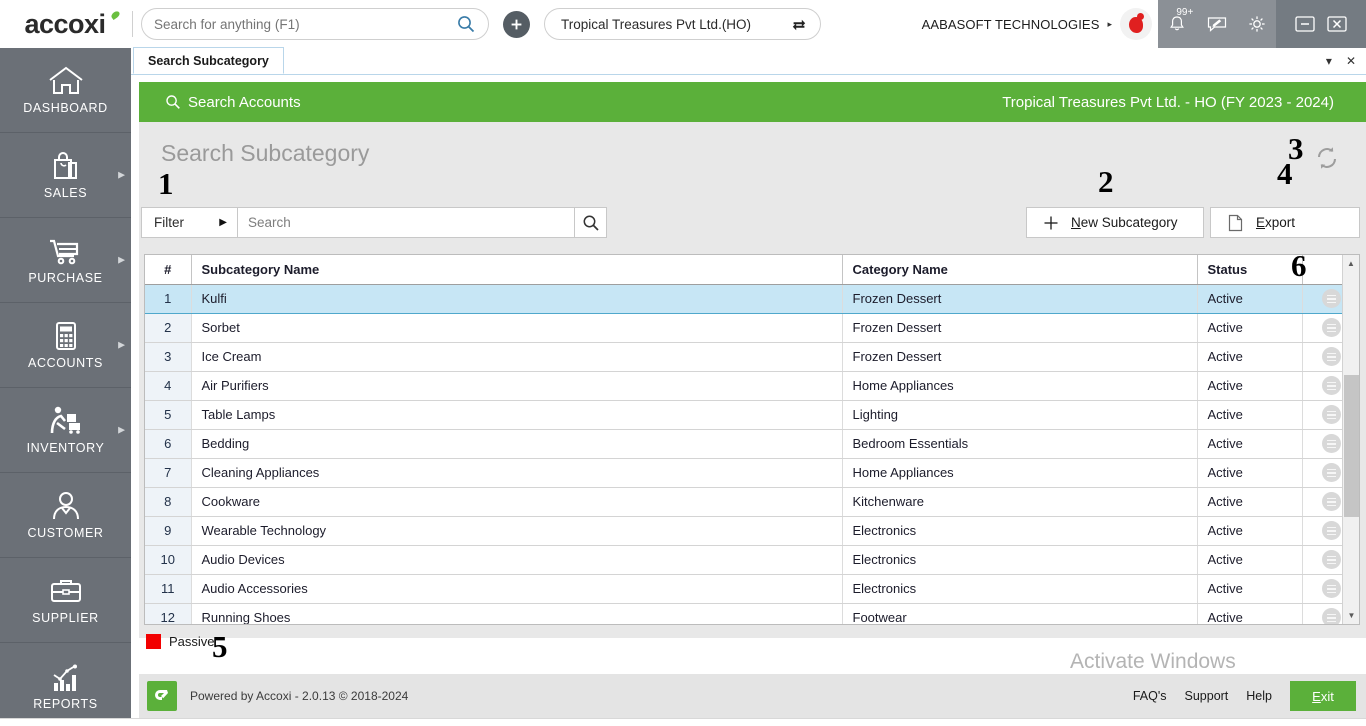 Image resolution: width=1366 pixels, height=726 pixels. What do you see at coordinates (168, 531) in the screenshot?
I see `cell-index: 9` at bounding box center [168, 531].